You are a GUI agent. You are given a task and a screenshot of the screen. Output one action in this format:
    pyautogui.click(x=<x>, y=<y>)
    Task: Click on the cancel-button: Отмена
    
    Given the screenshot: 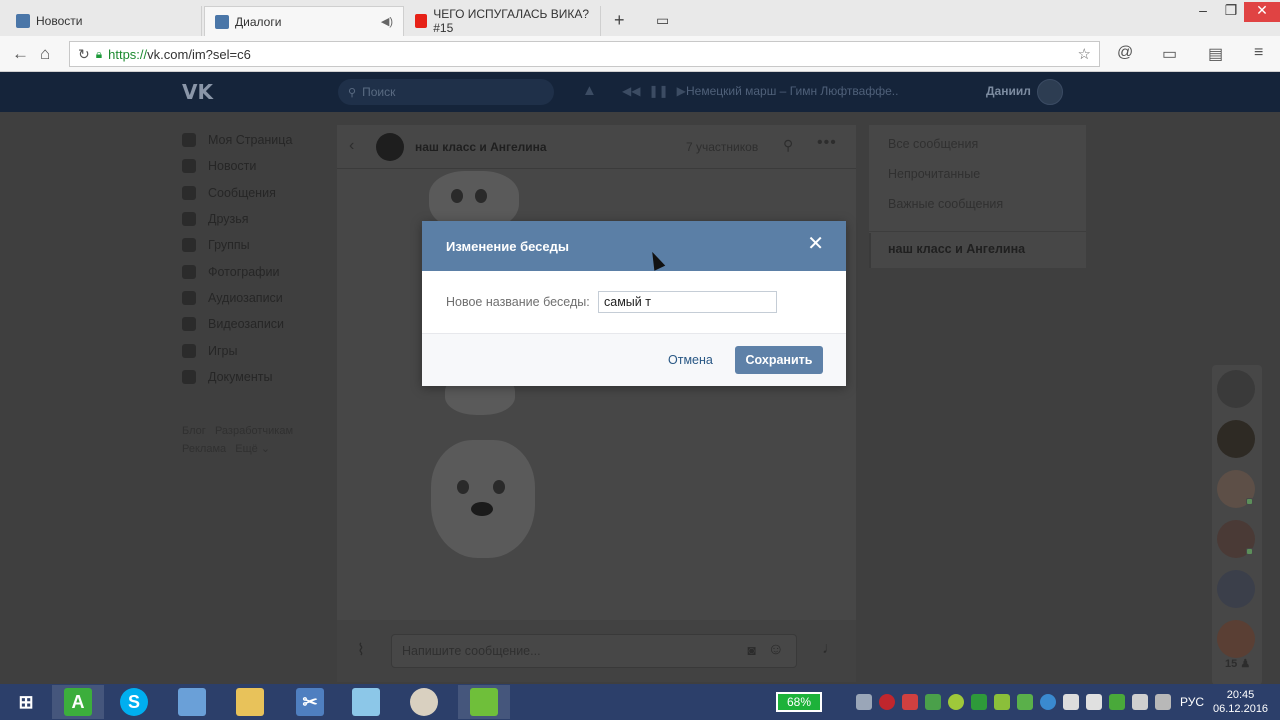 What is the action you would take?
    pyautogui.click(x=690, y=360)
    